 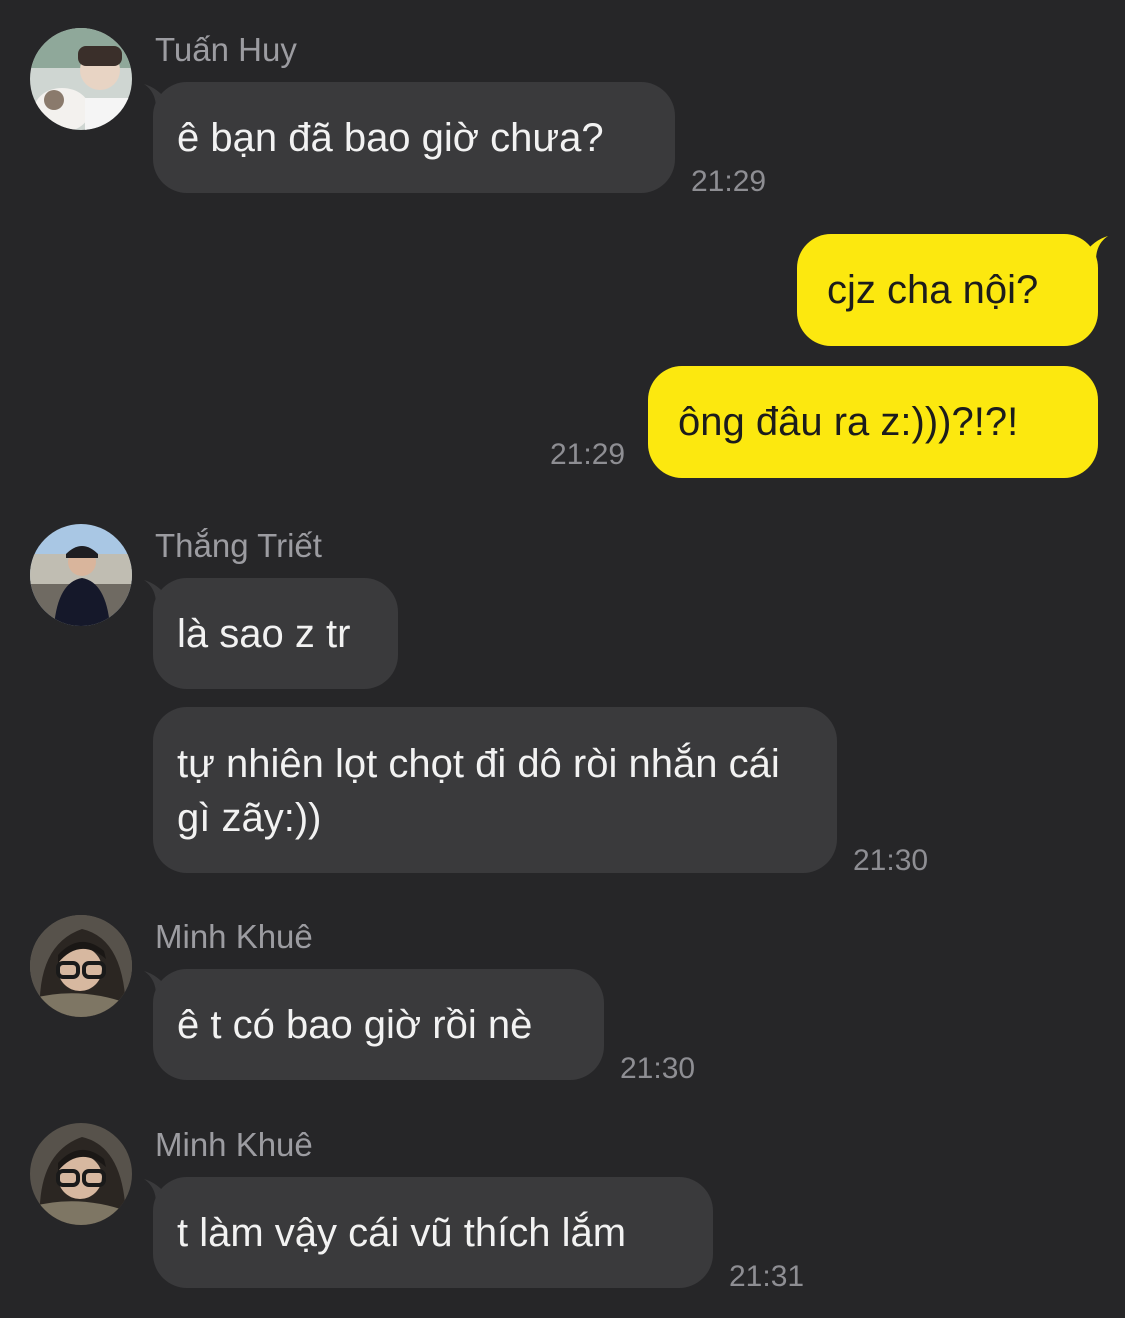 I want to click on message-text: cjz cha nội?, so click(x=933, y=290).